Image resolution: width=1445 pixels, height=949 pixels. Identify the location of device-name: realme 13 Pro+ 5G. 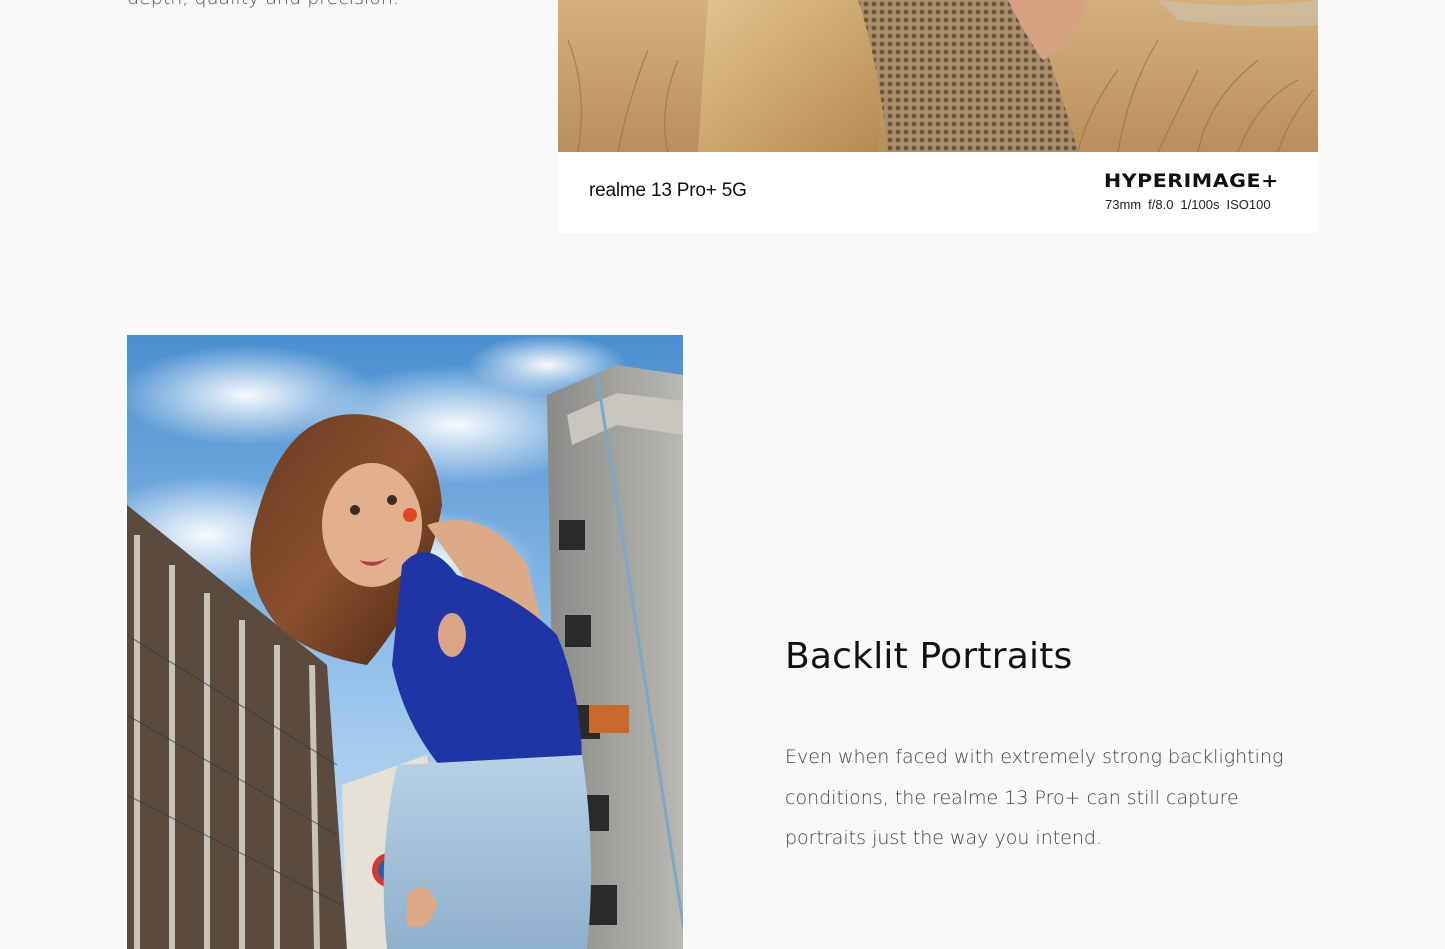
(668, 190).